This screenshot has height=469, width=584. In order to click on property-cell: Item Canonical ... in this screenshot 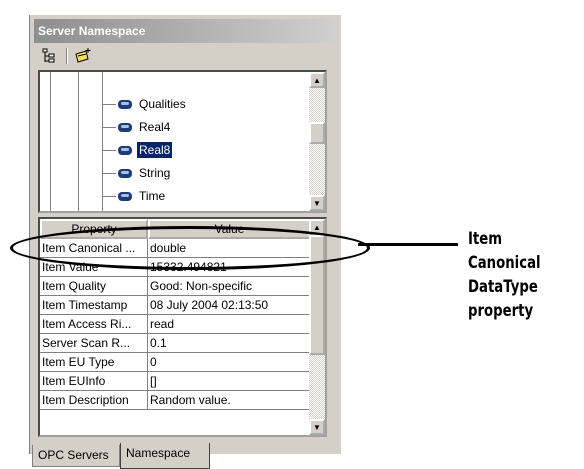, I will do `click(94, 248)`.